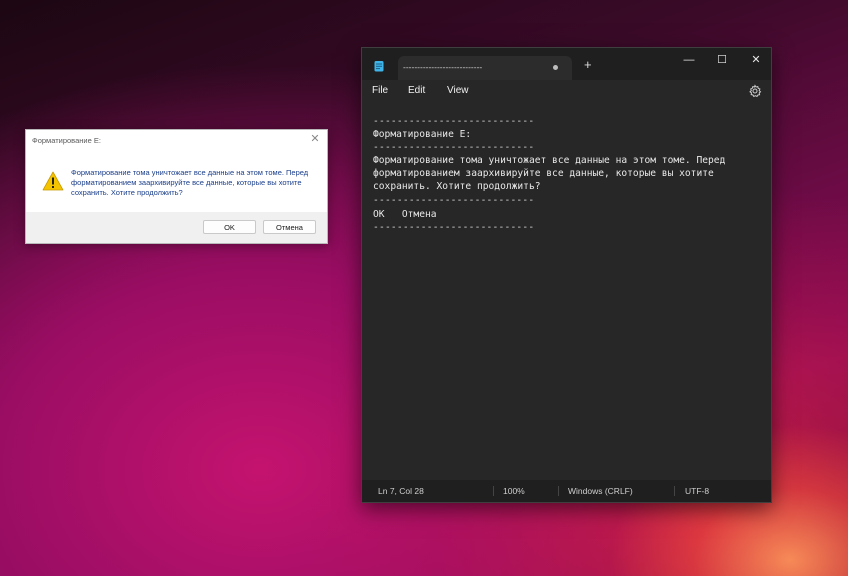 This screenshot has height=576, width=848. What do you see at coordinates (229, 227) in the screenshot?
I see `ok-button: OK` at bounding box center [229, 227].